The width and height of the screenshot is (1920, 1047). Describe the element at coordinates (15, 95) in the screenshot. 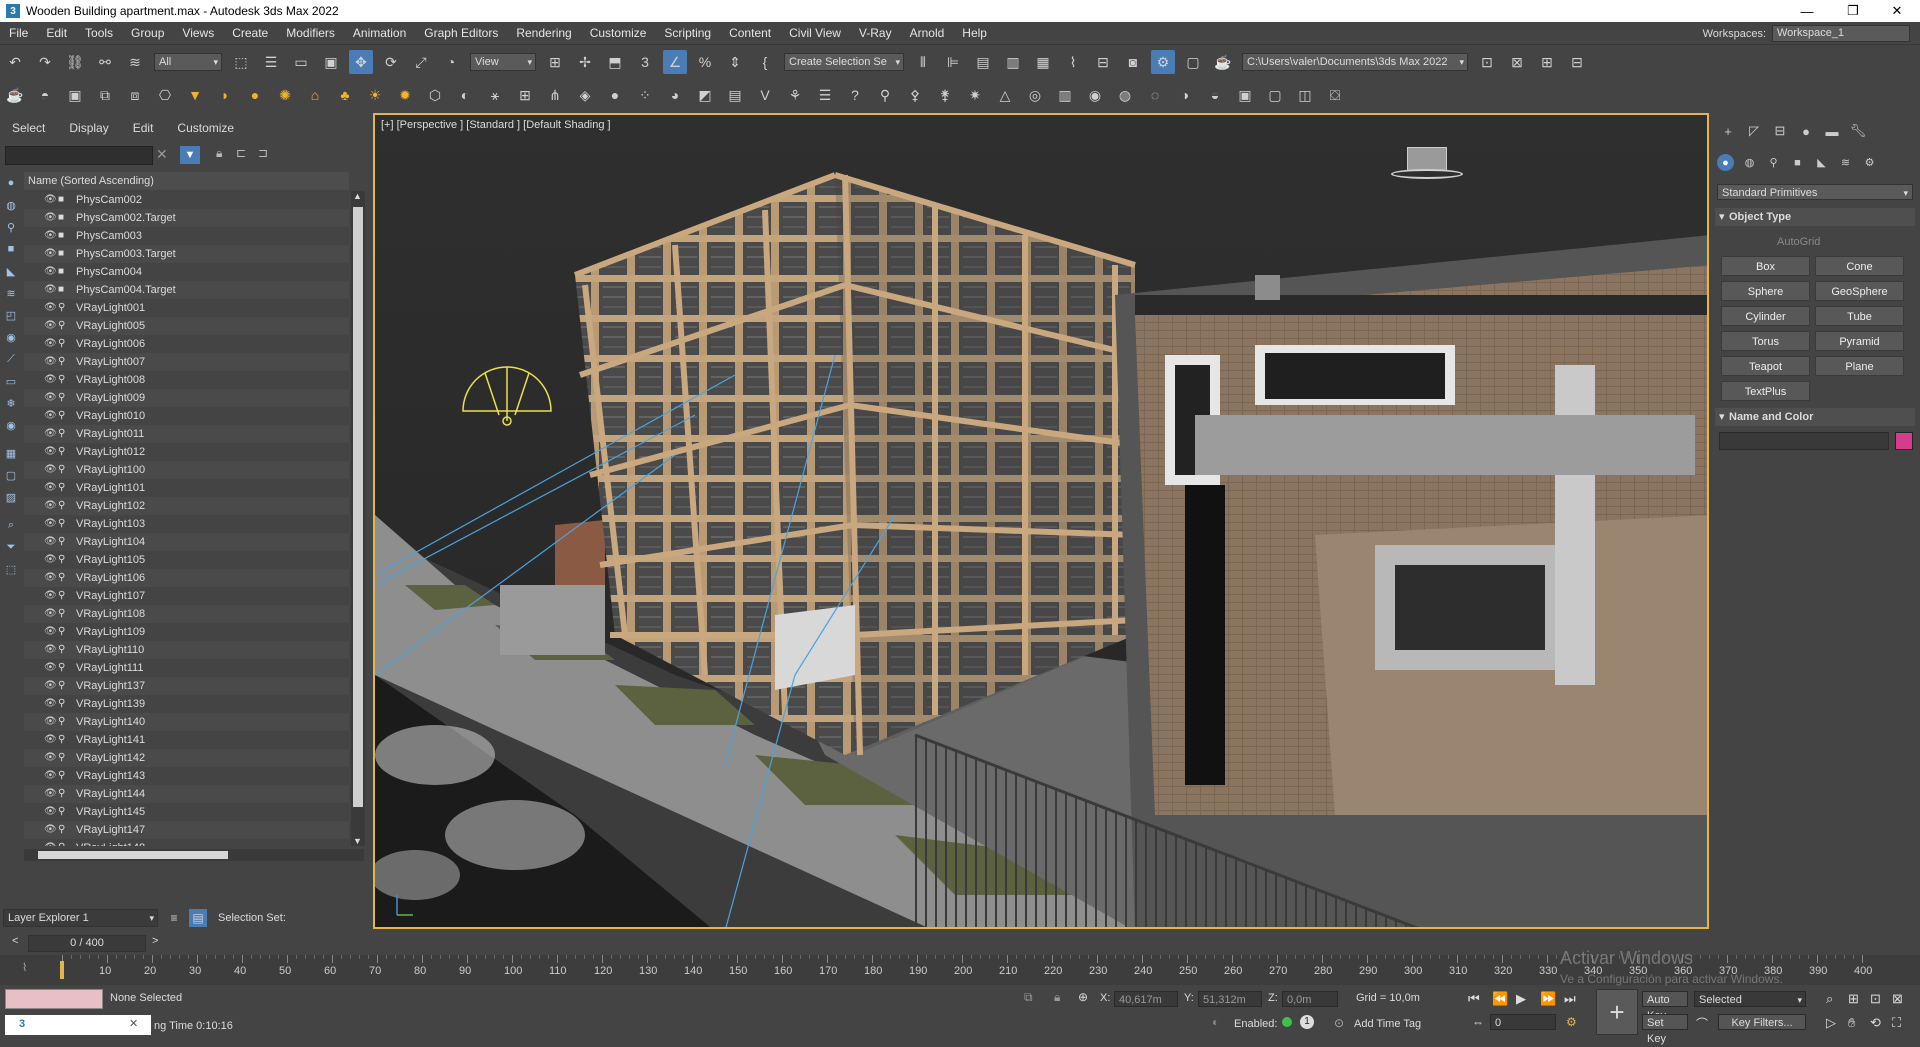

I see `teapot-icon: ☕` at that location.